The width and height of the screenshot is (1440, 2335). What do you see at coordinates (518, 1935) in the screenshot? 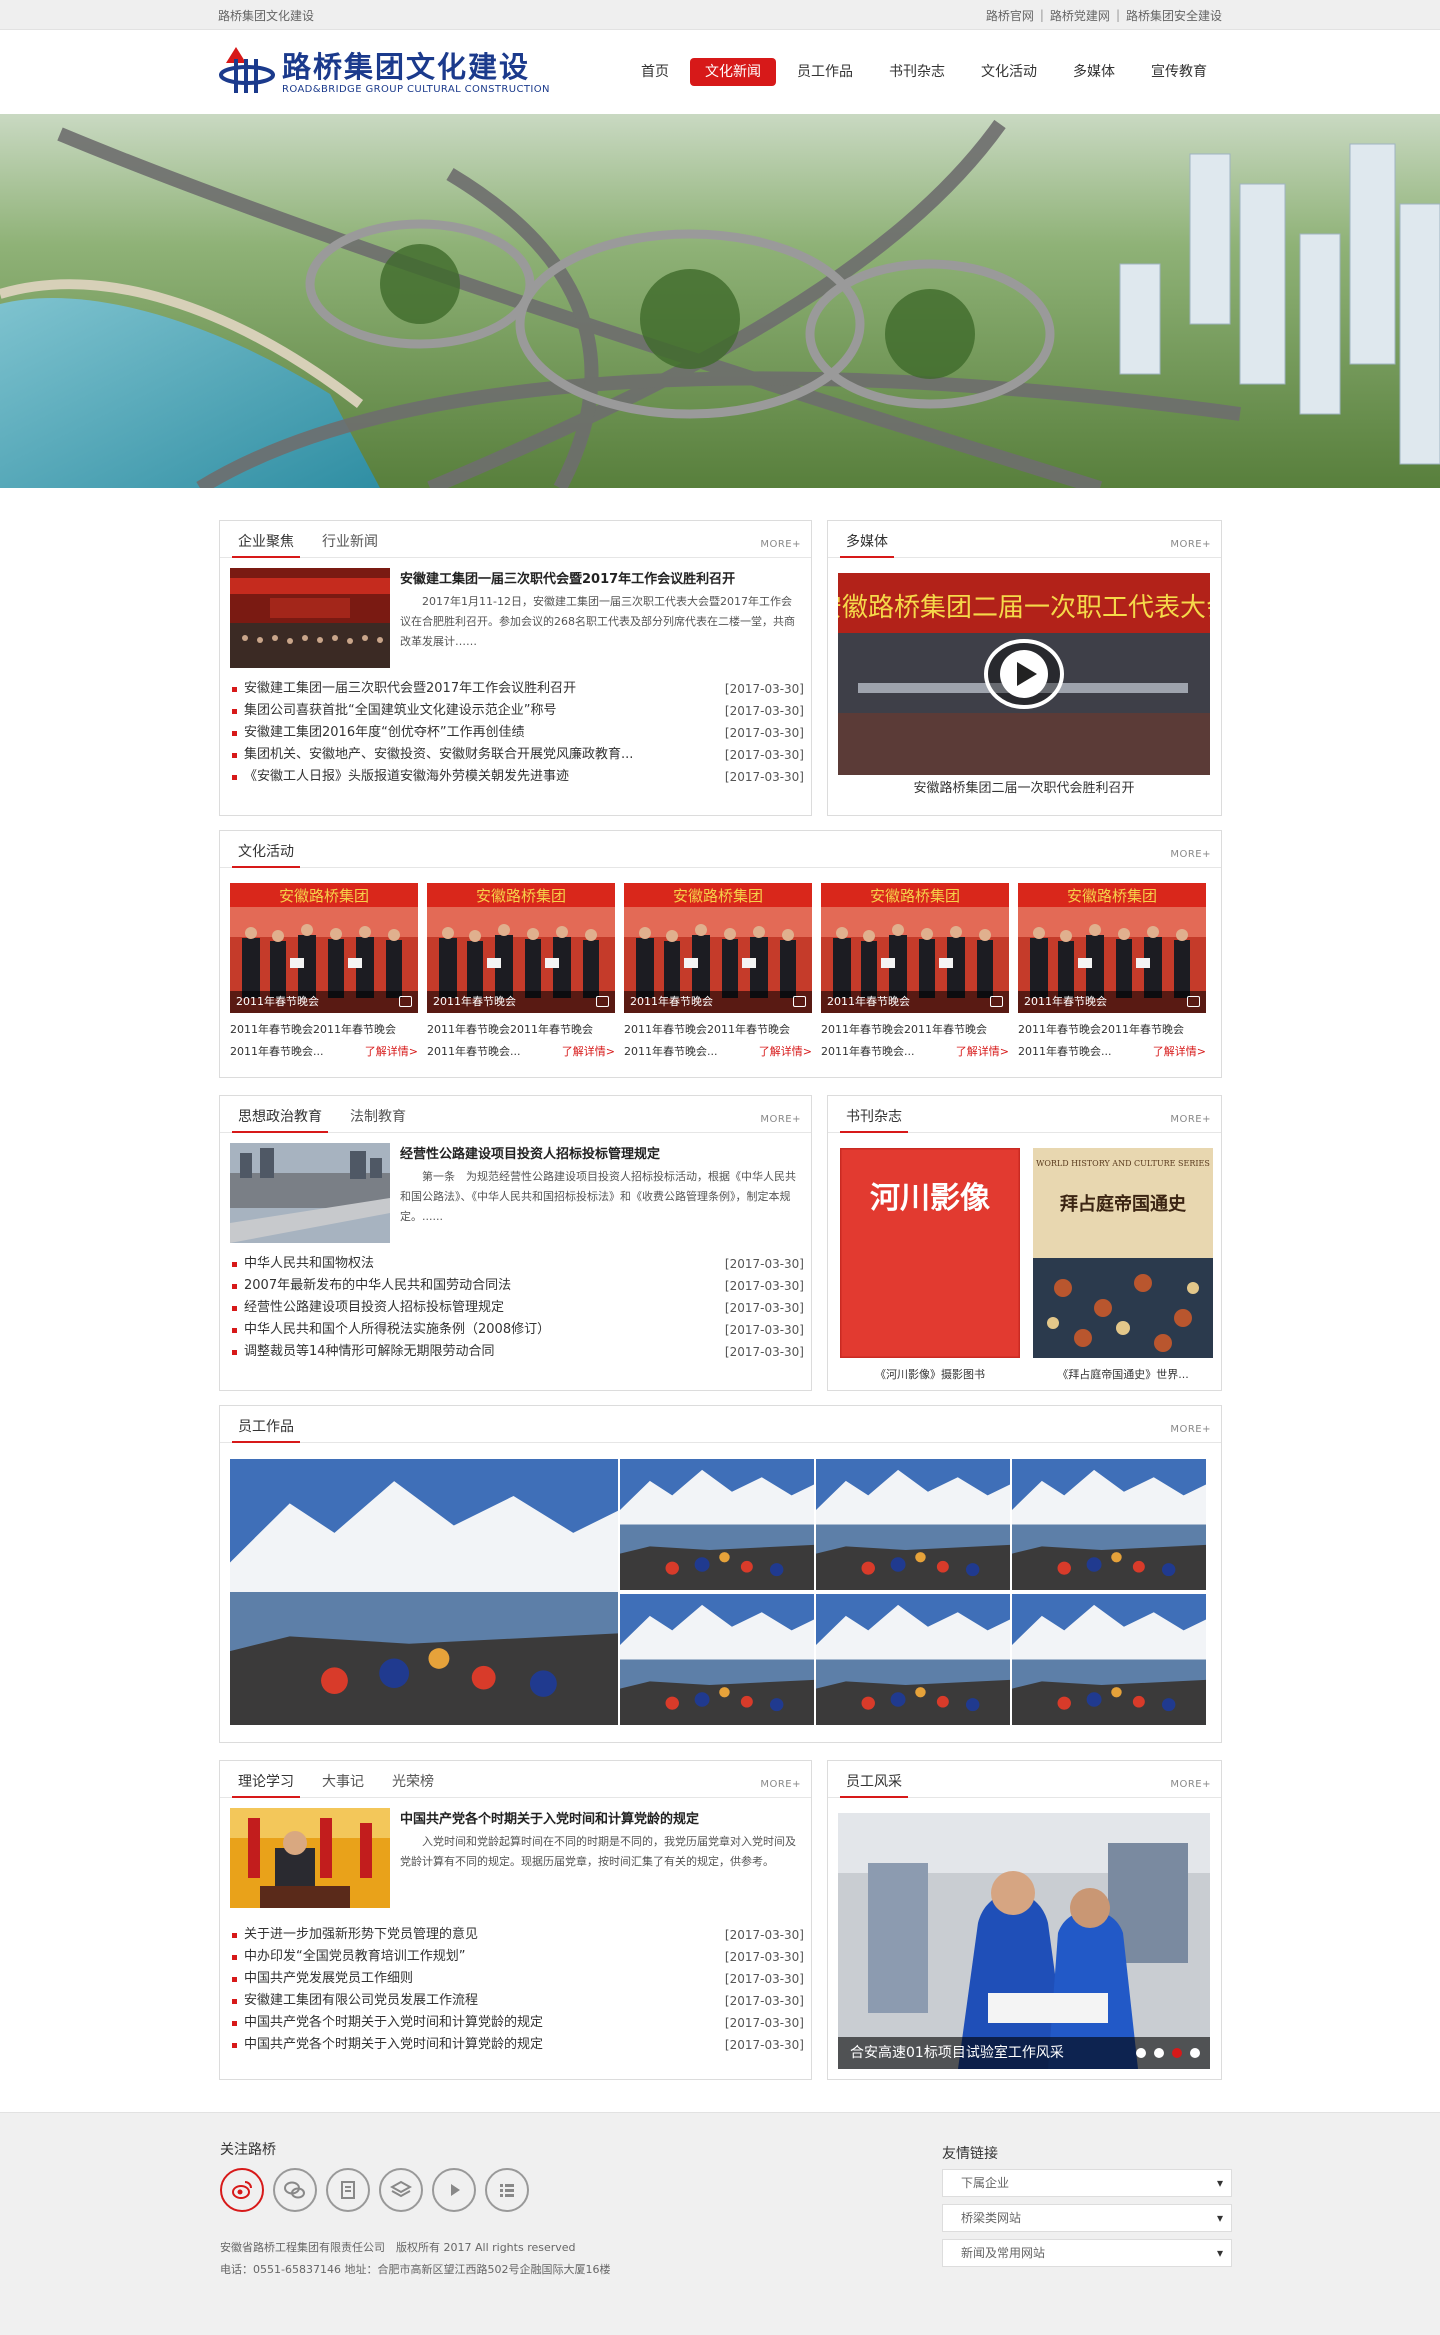
I see `list-item: 关于进一步加强新形势下党员管理的意见 [2017-03-30]` at bounding box center [518, 1935].